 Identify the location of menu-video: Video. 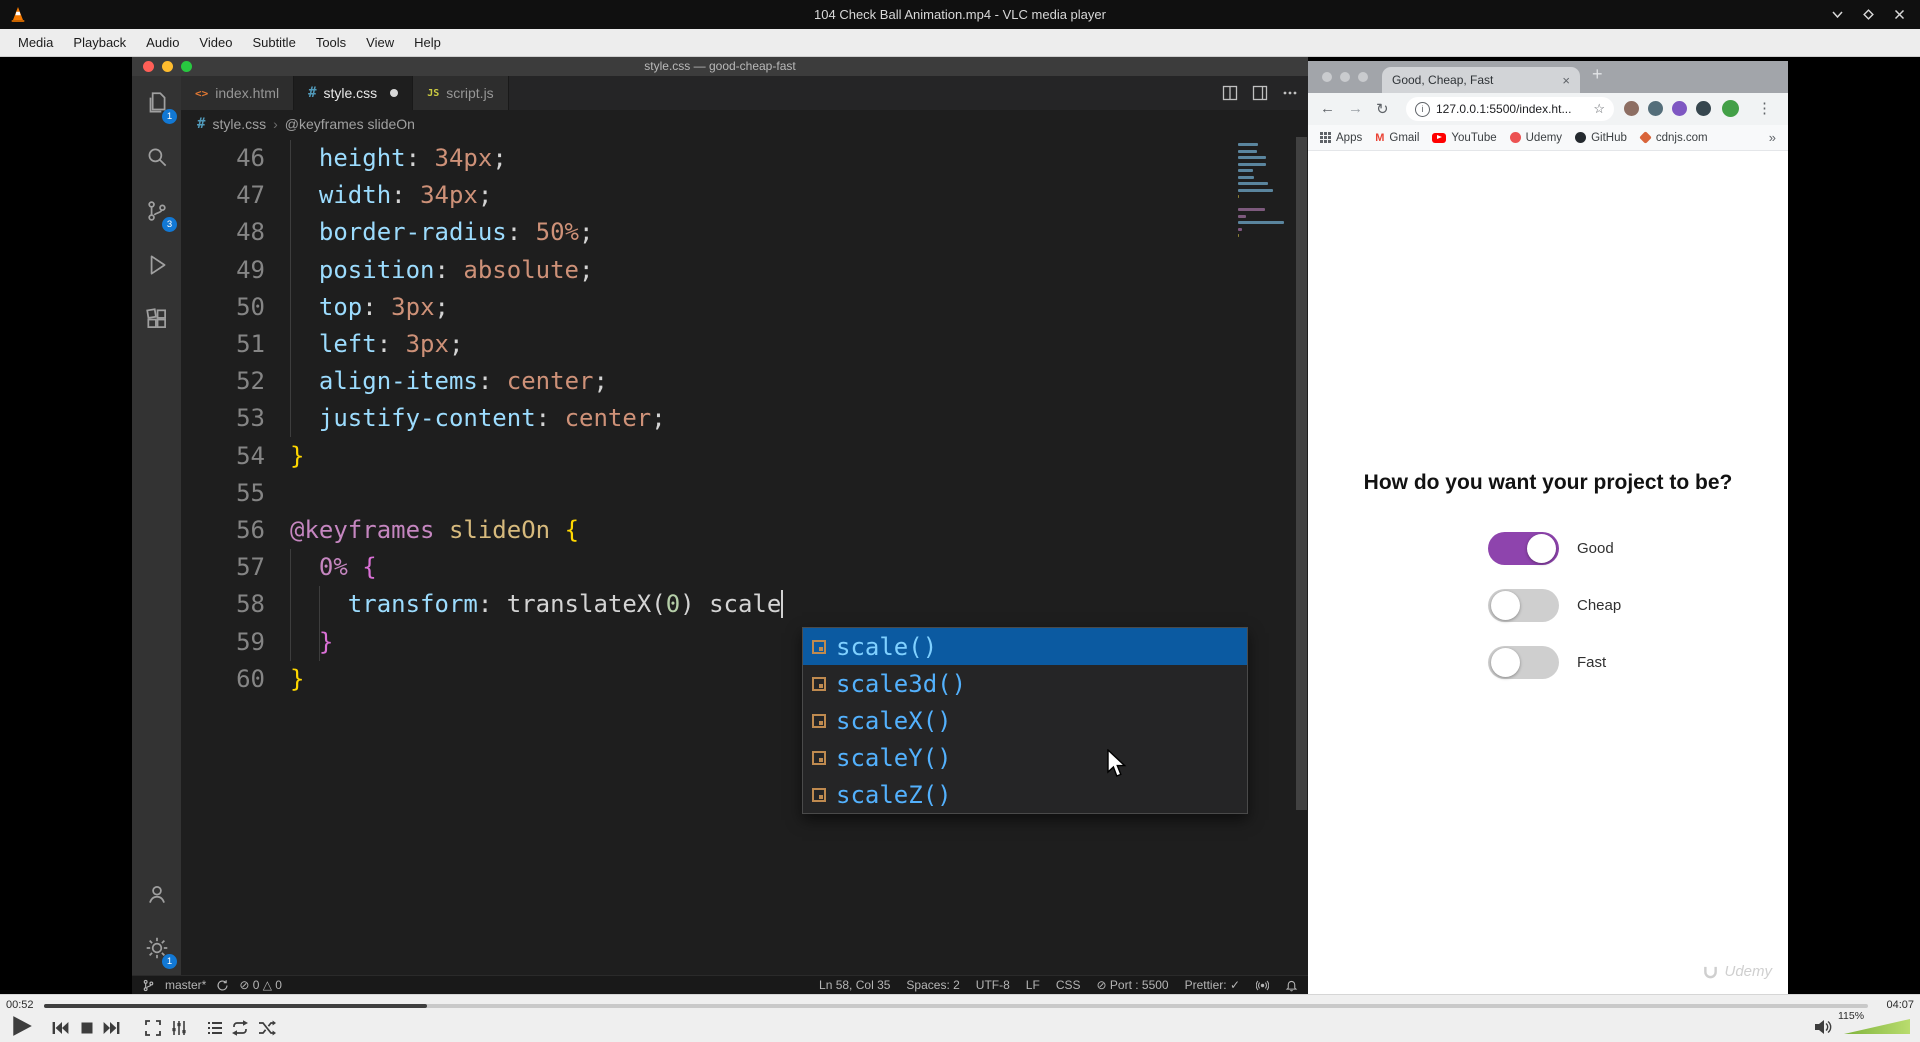
(215, 42).